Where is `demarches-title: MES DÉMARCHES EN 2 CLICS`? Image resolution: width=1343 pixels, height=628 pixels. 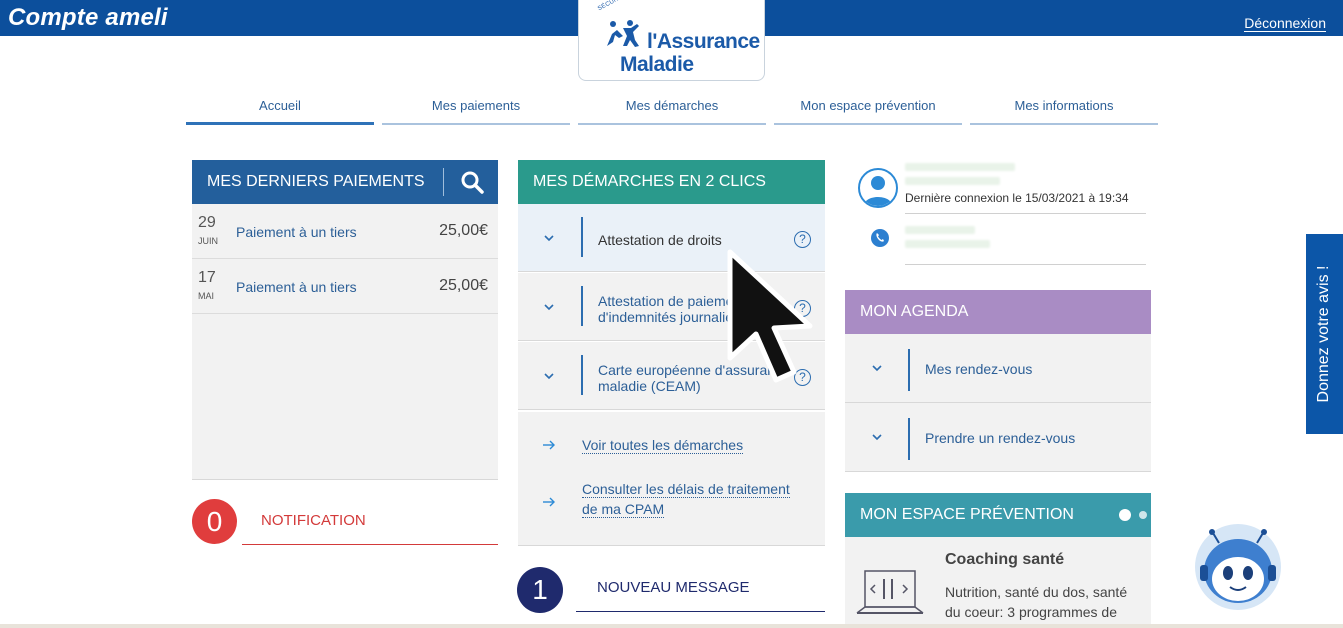
demarches-title: MES DÉMARCHES EN 2 CLICS is located at coordinates (649, 181).